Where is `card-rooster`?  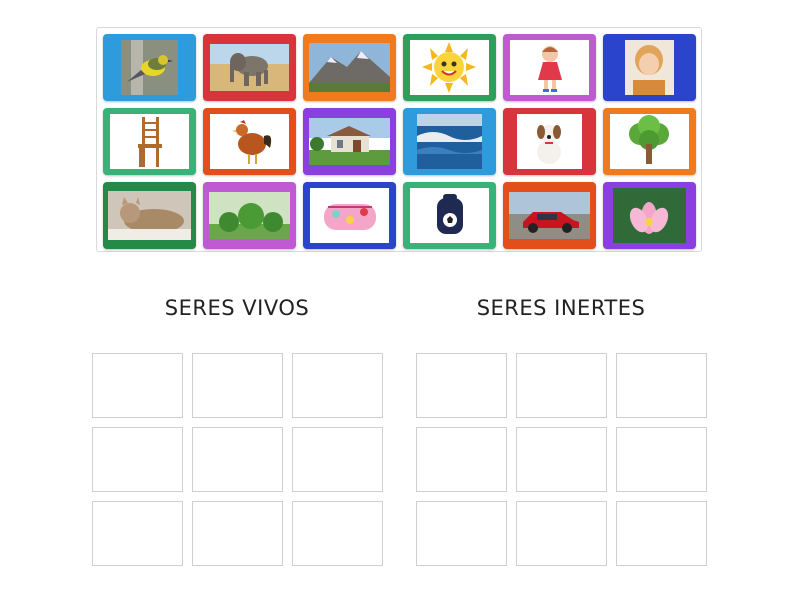
card-rooster is located at coordinates (249, 141).